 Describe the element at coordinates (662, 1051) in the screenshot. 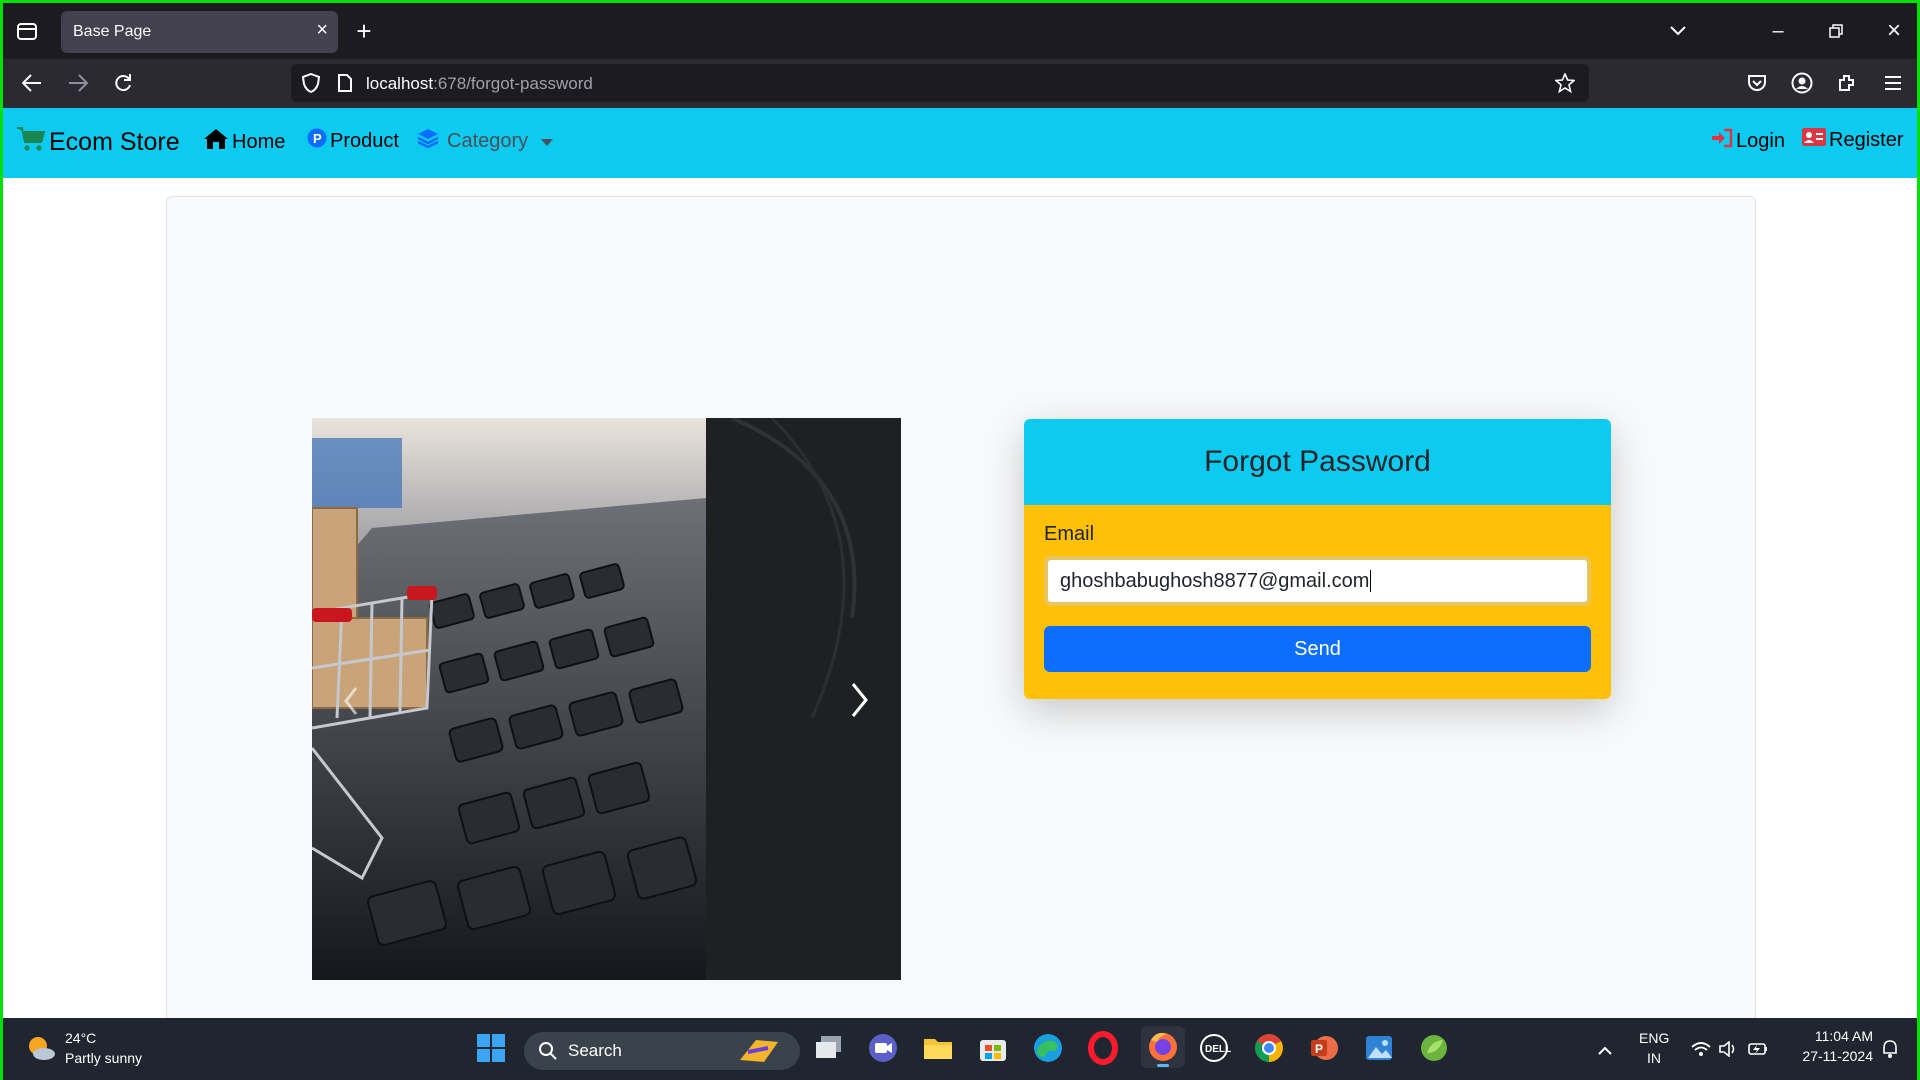

I see `taskbar-search: Search` at that location.